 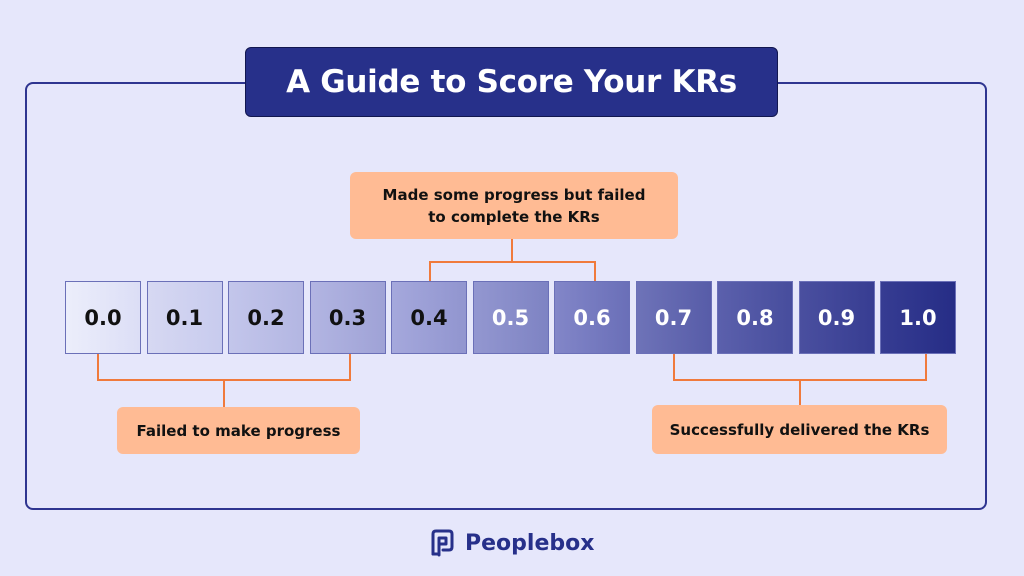 What do you see at coordinates (512, 260) in the screenshot?
I see `bracket-some-progress` at bounding box center [512, 260].